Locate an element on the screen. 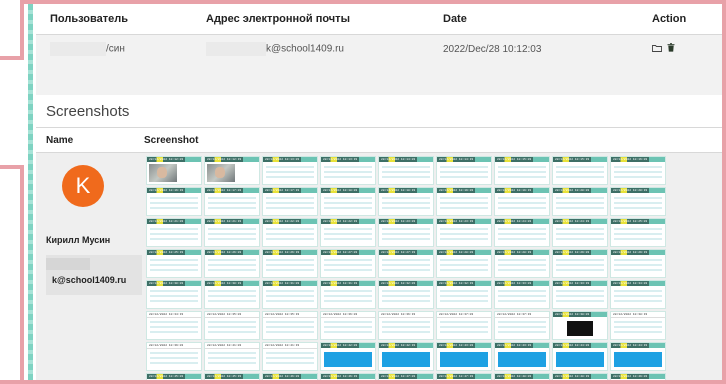  screenshot-thumbnail: 28/12/2022 10:44:33 is located at coordinates (638, 356).